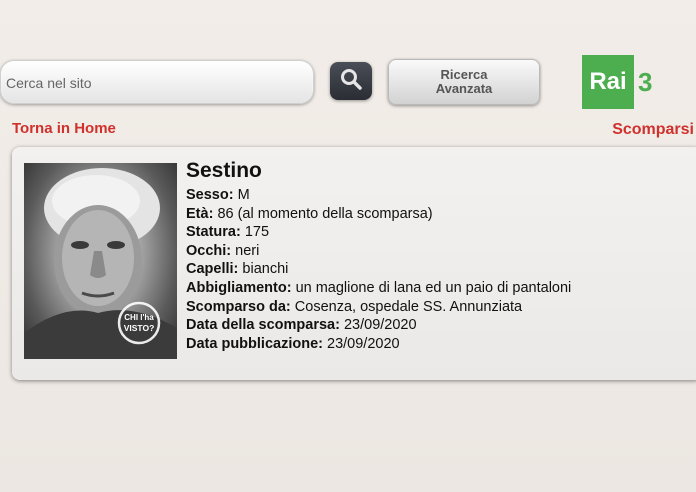 This screenshot has height=492, width=696. I want to click on logo-text: Rai, so click(608, 82).